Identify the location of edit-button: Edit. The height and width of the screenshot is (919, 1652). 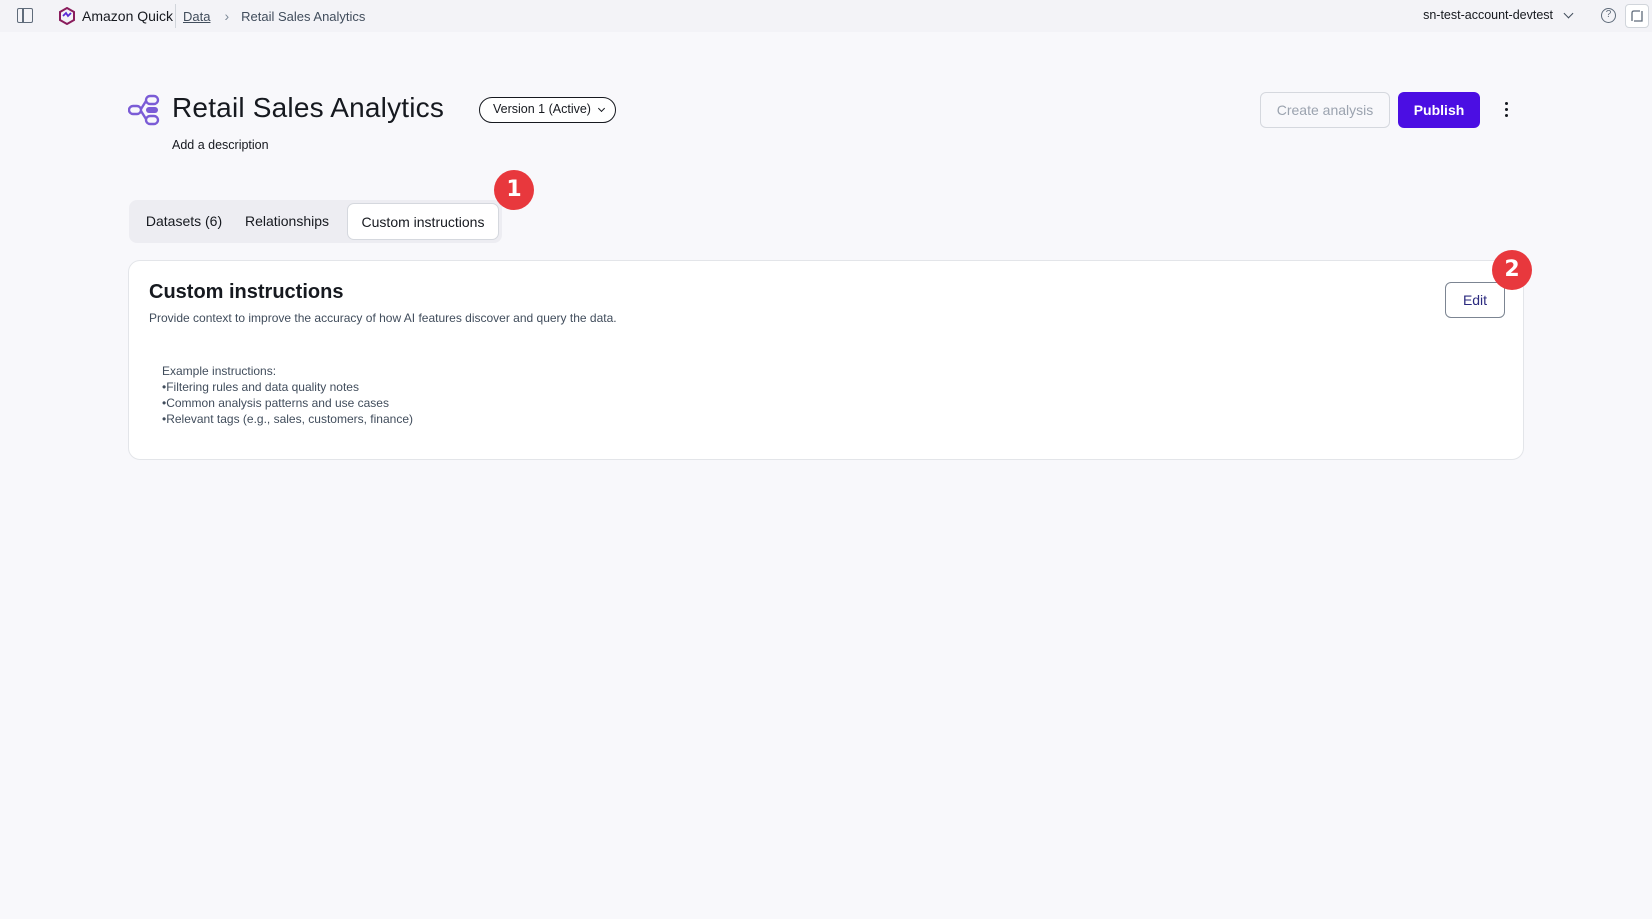
(1475, 300).